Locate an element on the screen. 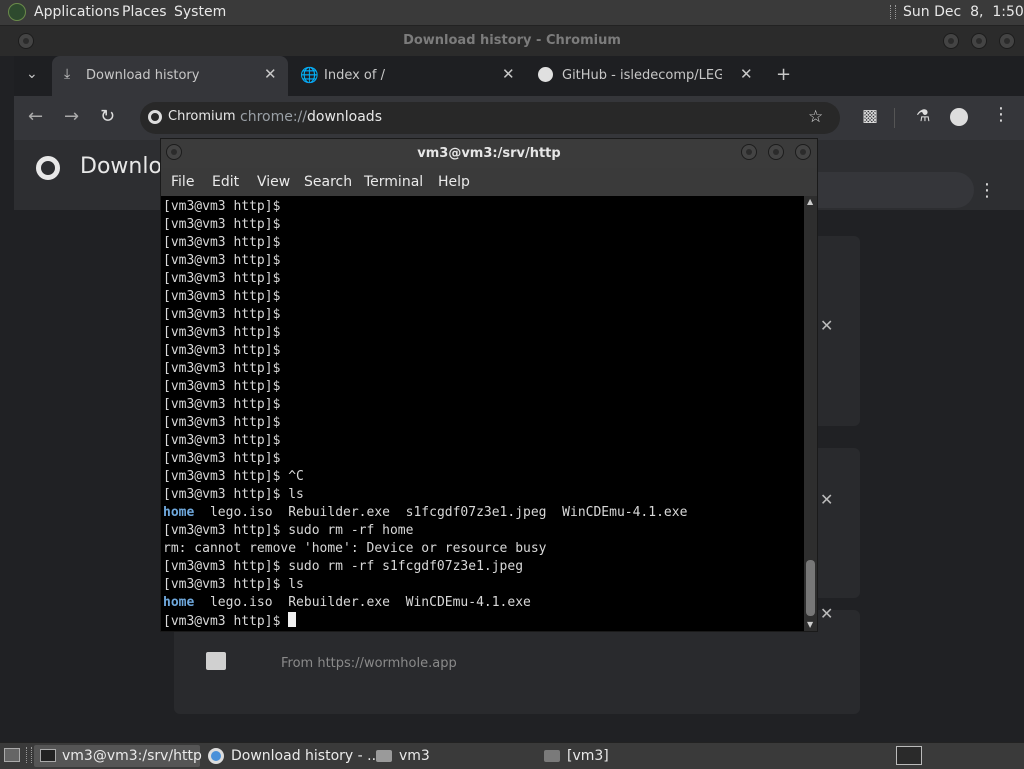 This screenshot has width=1024, height=769. forward-arrow-icon: → is located at coordinates (71, 116).